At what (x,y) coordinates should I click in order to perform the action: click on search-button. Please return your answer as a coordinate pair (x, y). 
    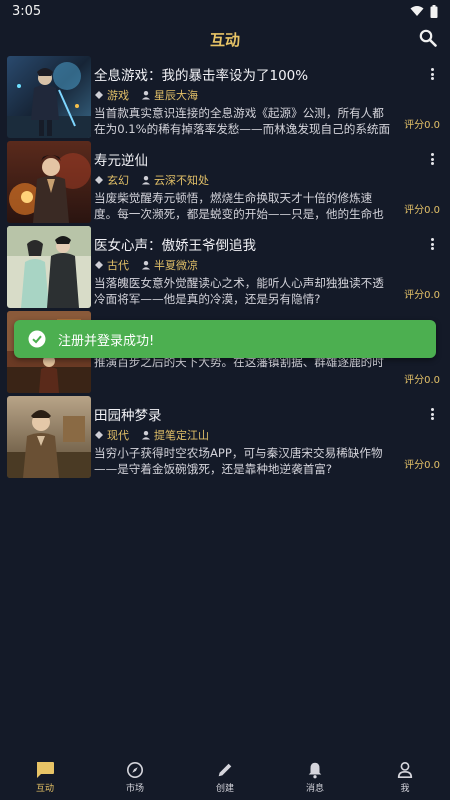
    Looking at the image, I should click on (428, 38).